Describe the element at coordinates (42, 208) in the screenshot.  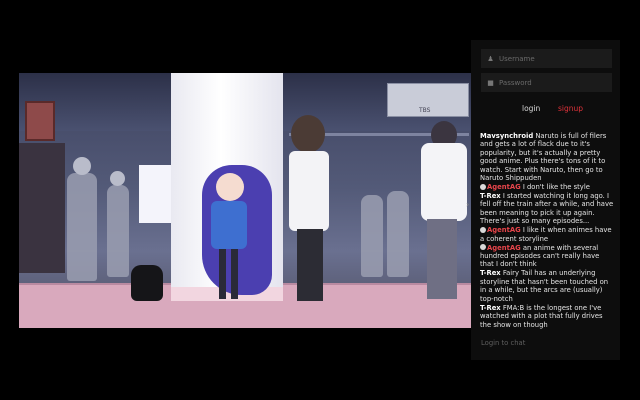
I see `scene-shop` at that location.